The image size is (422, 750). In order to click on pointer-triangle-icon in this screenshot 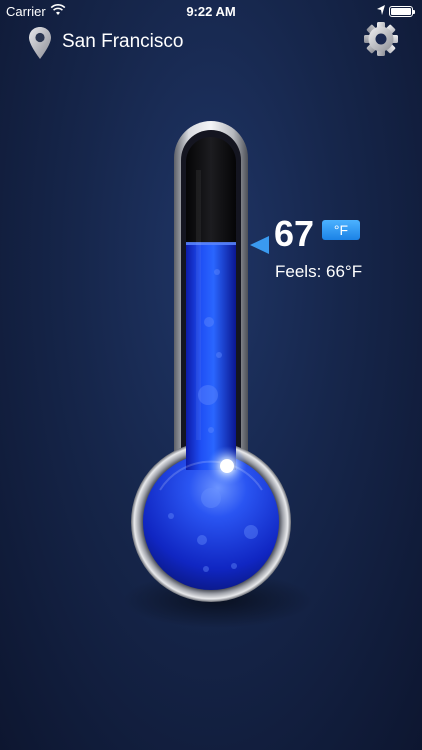, I will do `click(259, 245)`.